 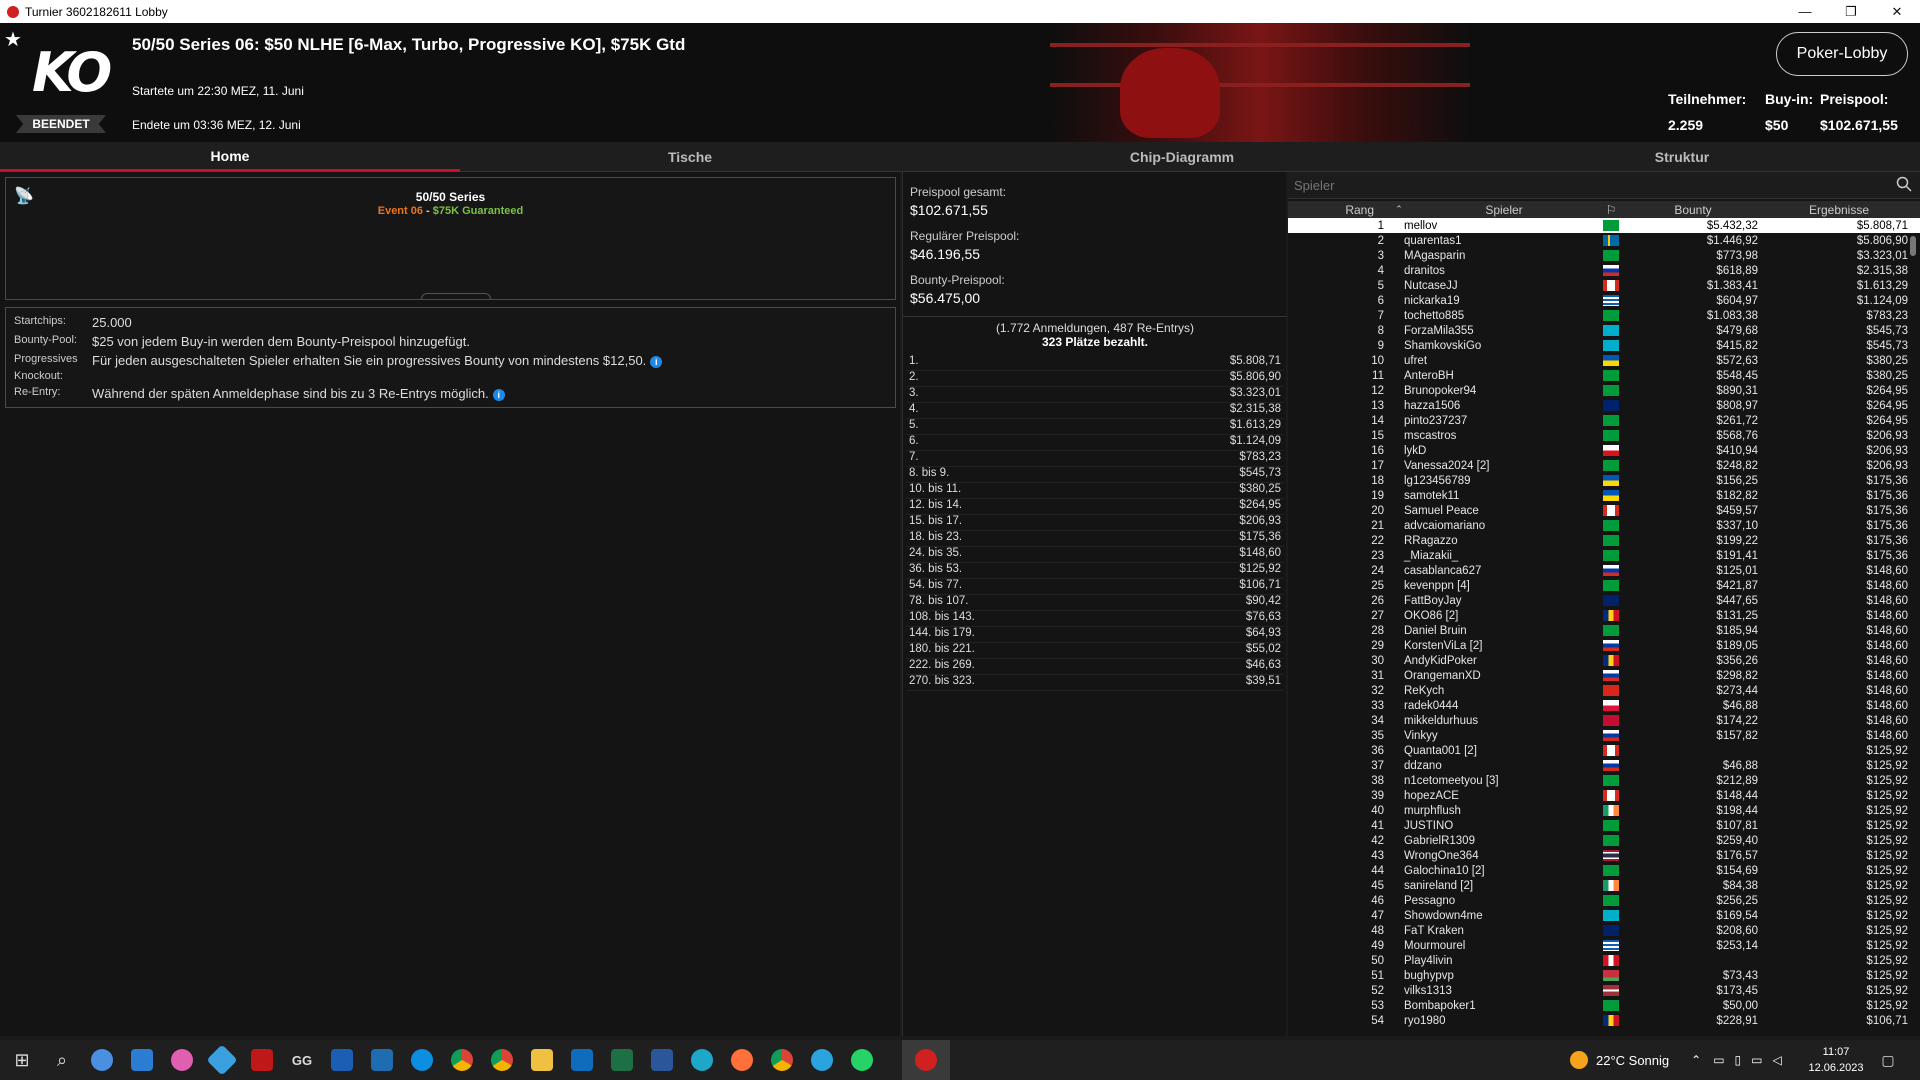 What do you see at coordinates (1604, 960) in the screenshot?
I see `player-row: 50 Play4livin $125,92` at bounding box center [1604, 960].